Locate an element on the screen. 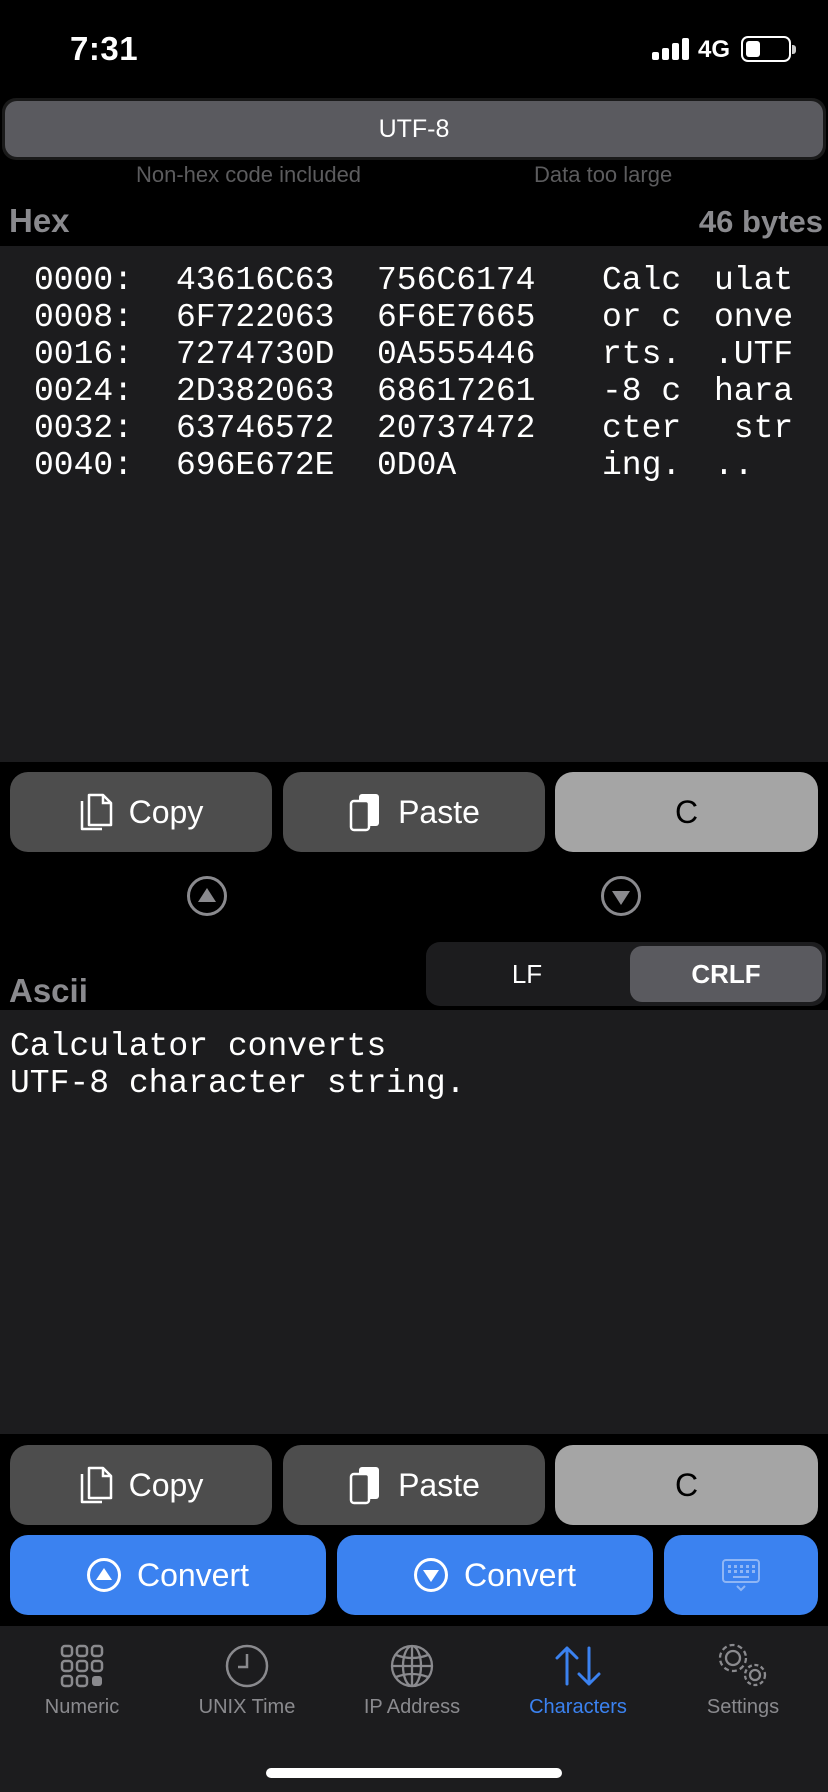 The height and width of the screenshot is (1792, 828). hex-row: 0000: 43616C63 756C6174 Calc ulat is located at coordinates (413, 280).